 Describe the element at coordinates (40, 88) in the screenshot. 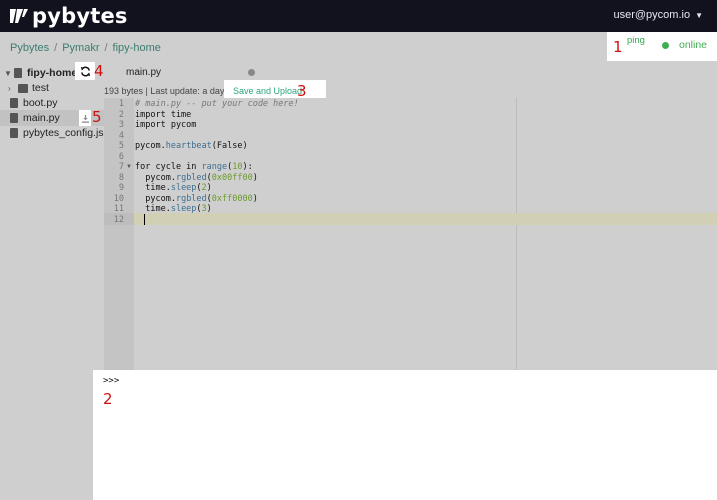

I see `tree-item-label: test` at that location.